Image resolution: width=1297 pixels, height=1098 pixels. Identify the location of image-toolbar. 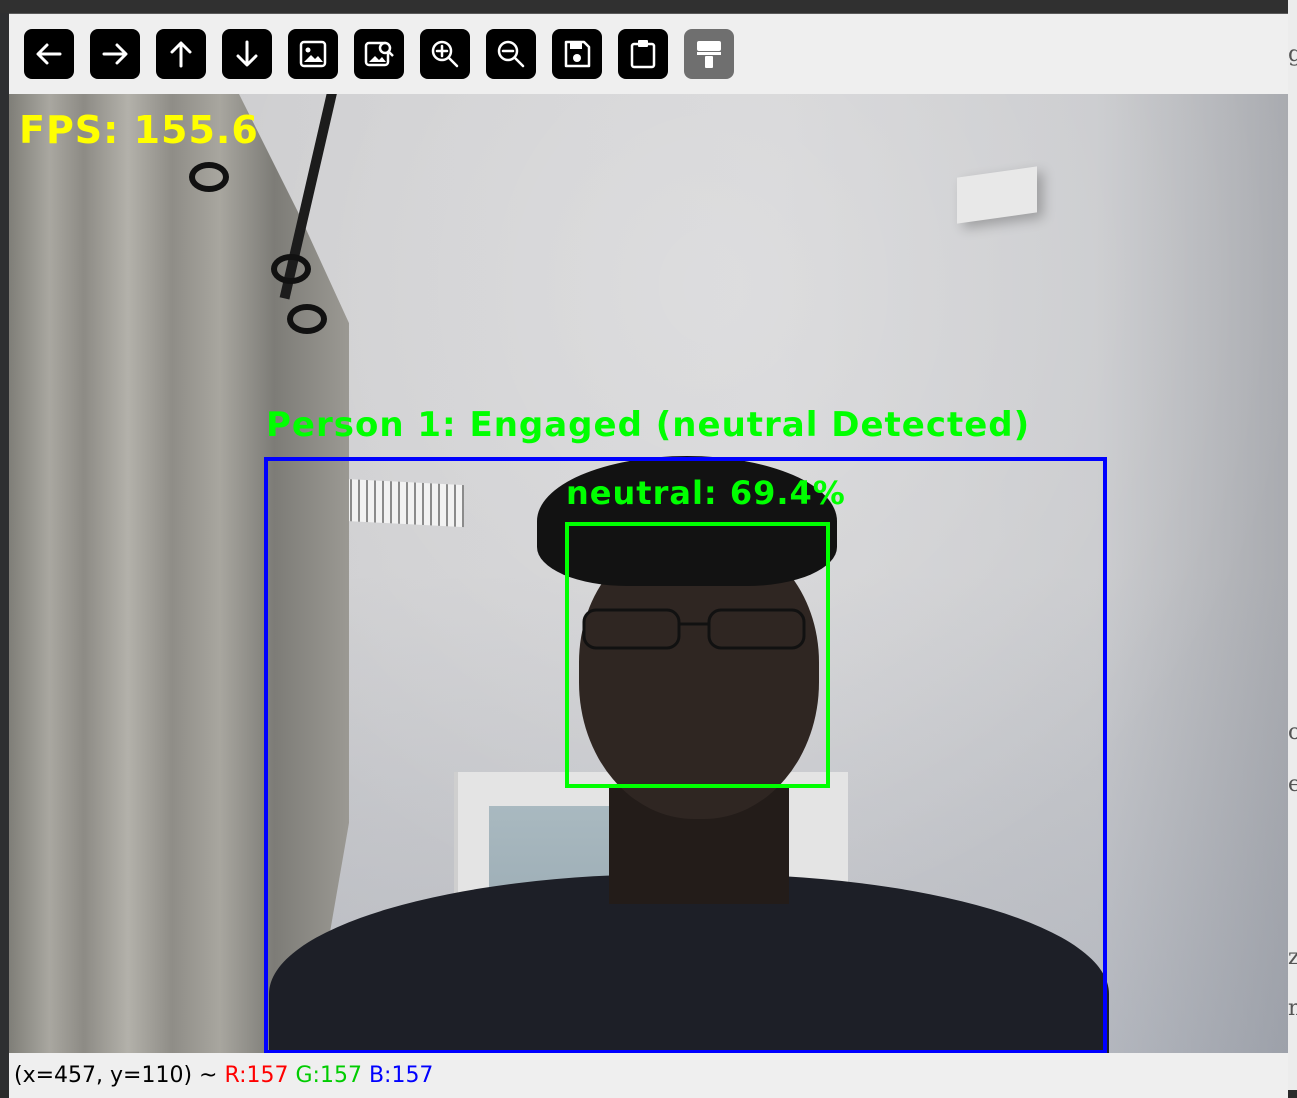
(648, 54).